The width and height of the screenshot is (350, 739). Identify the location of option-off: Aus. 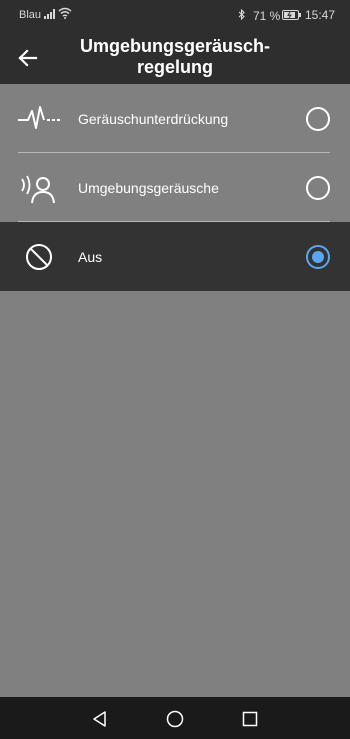
(175, 256).